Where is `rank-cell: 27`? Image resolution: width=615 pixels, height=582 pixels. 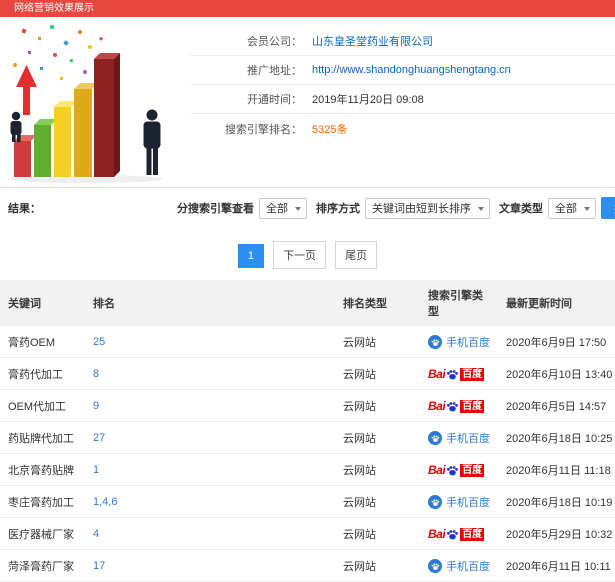
rank-cell: 27 is located at coordinates (210, 437).